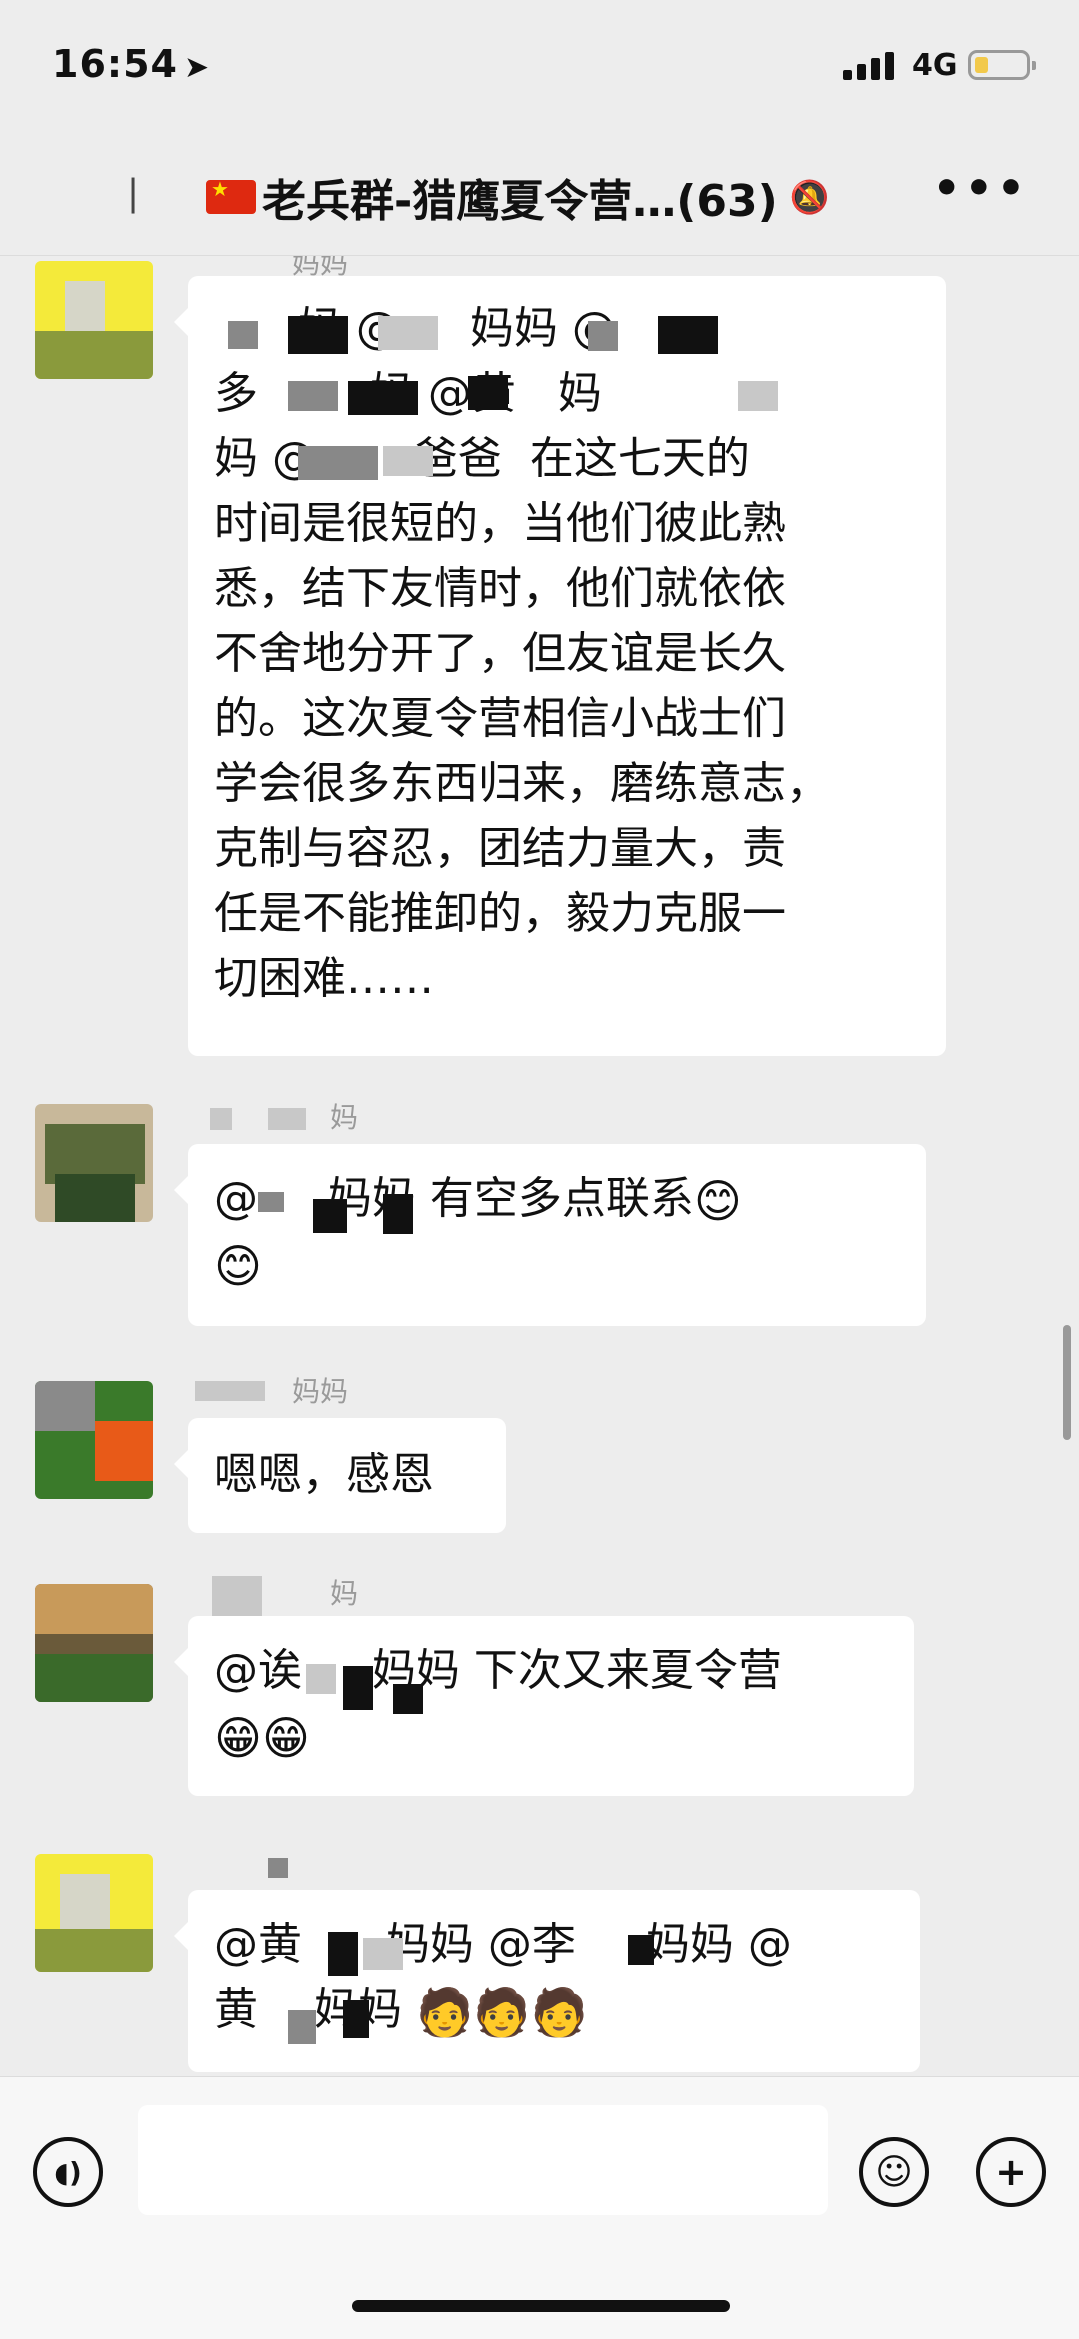 This screenshot has height=2339, width=1079. Describe the element at coordinates (522, 783) in the screenshot. I see `message-line: 学会很多东西归来，磨练意志，` at that location.